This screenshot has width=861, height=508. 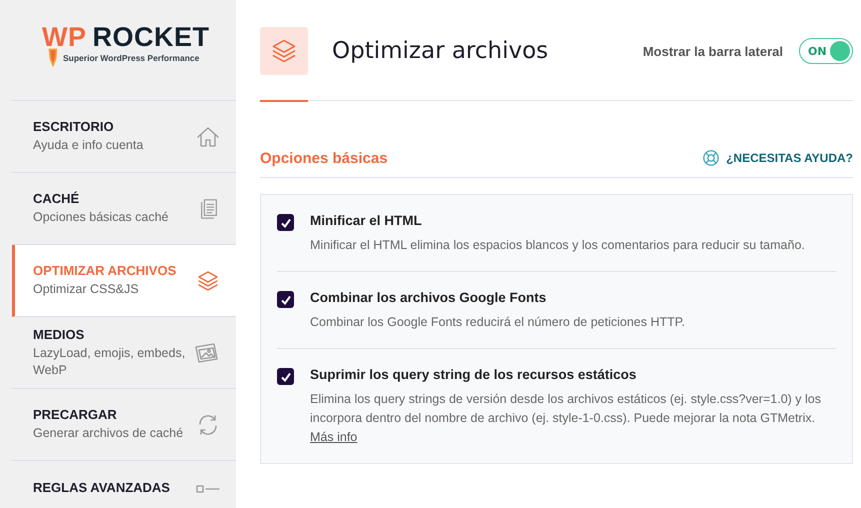 I want to click on page-title: Optimizar archivos, so click(x=441, y=51).